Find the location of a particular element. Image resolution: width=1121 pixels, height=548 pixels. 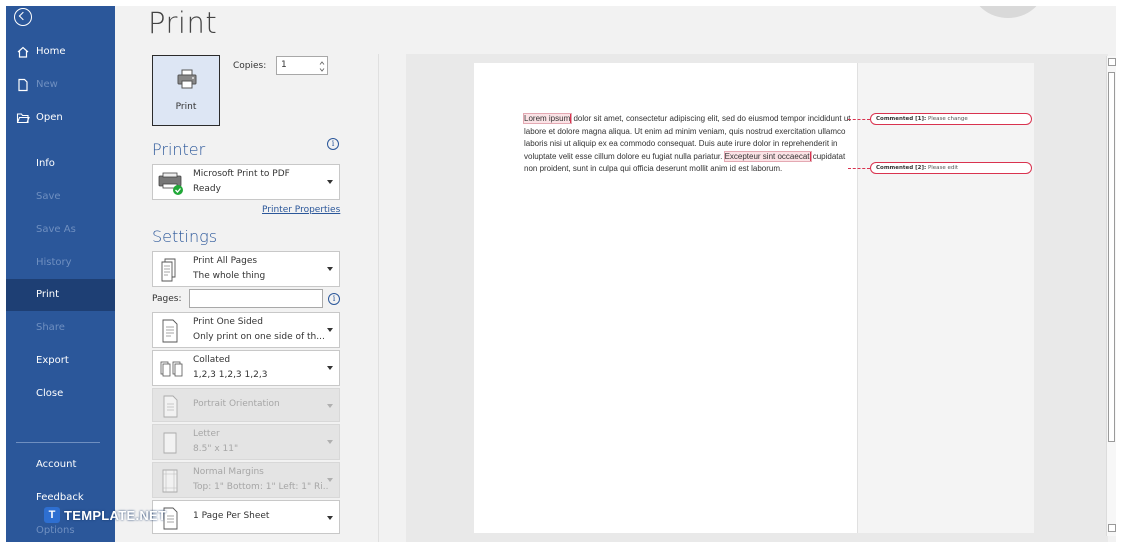

sidebar-divider is located at coordinates (58, 442).